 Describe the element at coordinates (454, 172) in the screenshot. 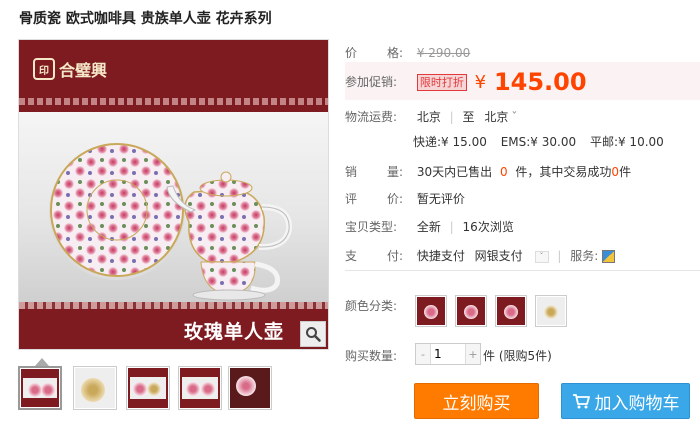

I see `sales-prefix: 30天内已售出` at that location.